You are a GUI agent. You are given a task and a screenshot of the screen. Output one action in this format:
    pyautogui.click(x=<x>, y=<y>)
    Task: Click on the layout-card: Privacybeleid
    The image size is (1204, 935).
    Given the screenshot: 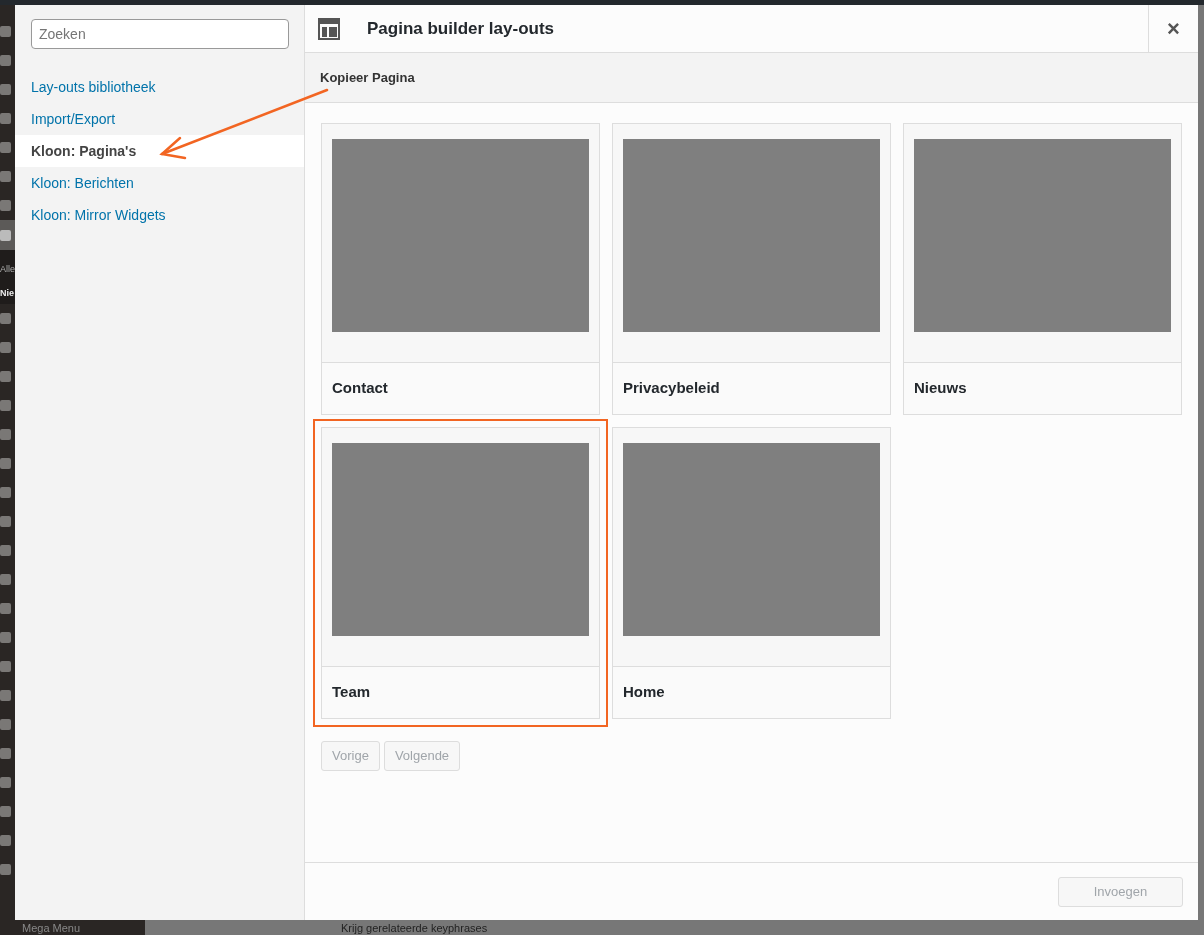 What is the action you would take?
    pyautogui.click(x=751, y=269)
    